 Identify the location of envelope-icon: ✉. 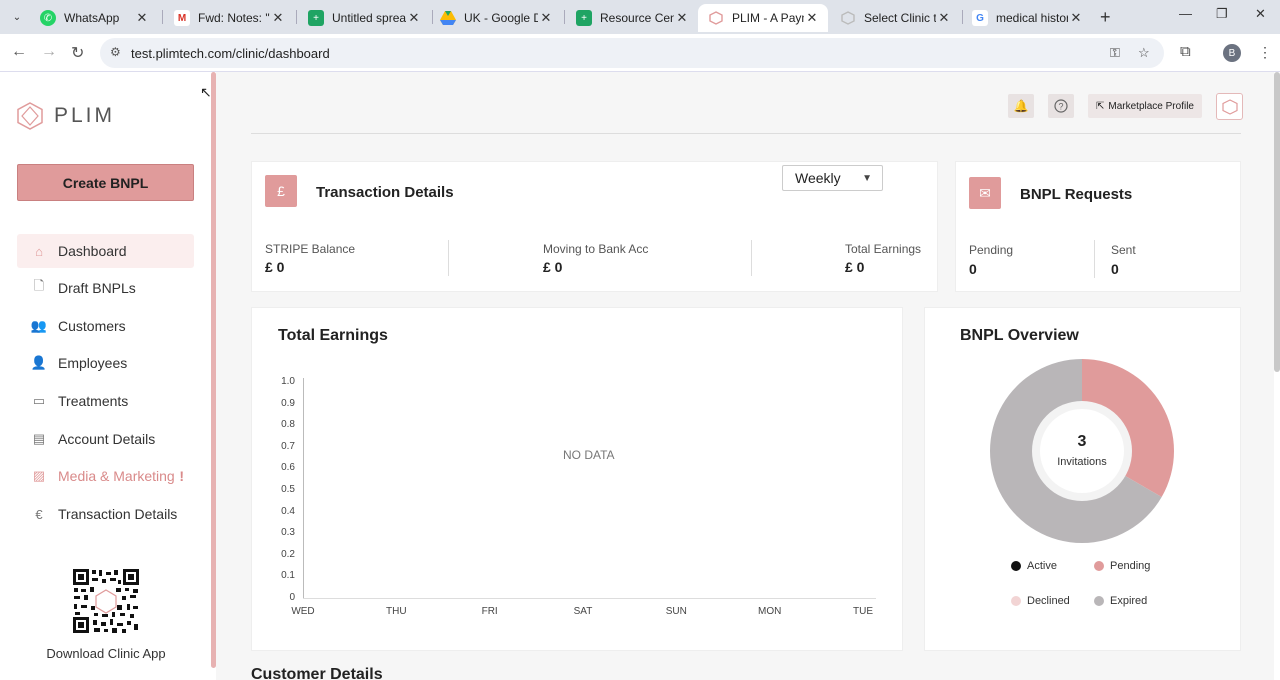
(985, 193).